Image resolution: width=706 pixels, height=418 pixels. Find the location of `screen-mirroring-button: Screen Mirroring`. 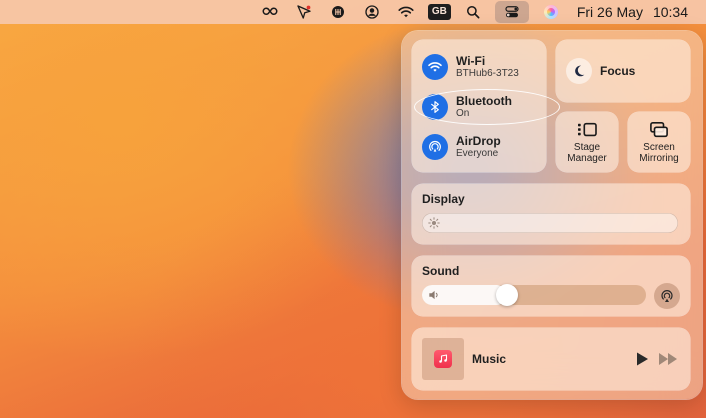

screen-mirroring-button: Screen Mirroring is located at coordinates (659, 142).